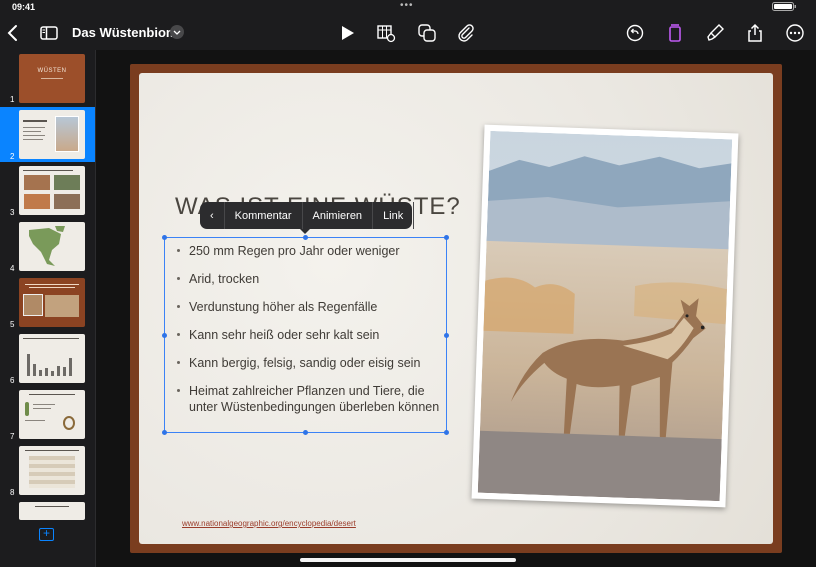  Describe the element at coordinates (12, 212) in the screenshot. I see `slide-number: 3` at that location.